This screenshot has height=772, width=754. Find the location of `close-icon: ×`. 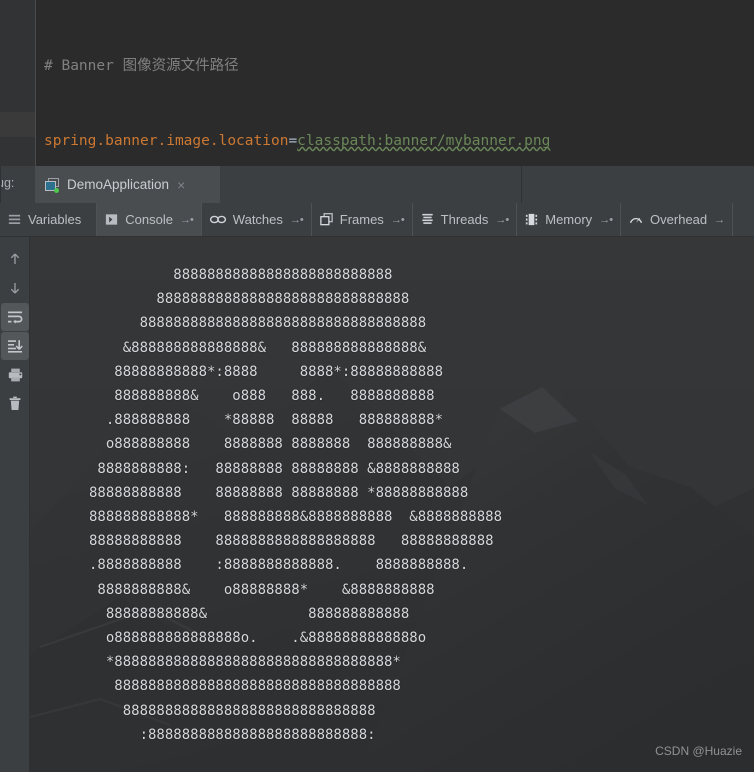

close-icon: × is located at coordinates (181, 185).